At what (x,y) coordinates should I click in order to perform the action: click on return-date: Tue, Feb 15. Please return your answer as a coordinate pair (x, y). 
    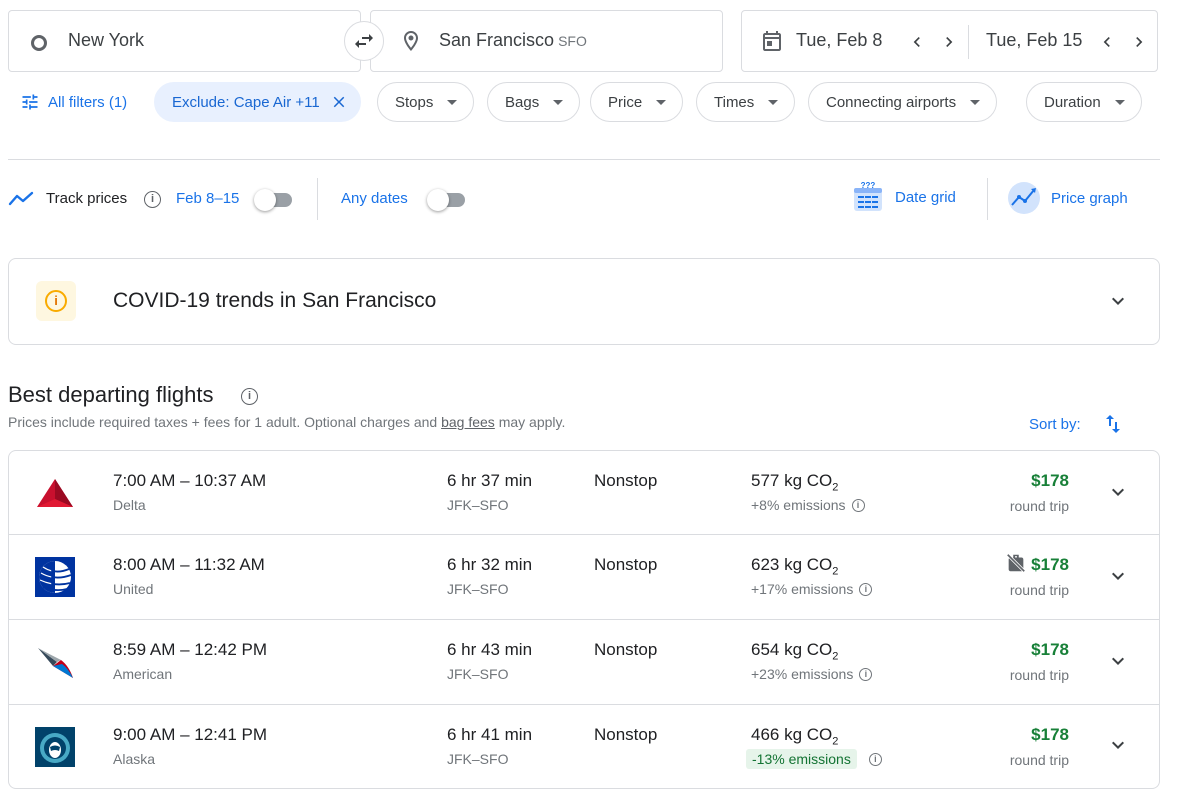
    Looking at the image, I should click on (1034, 40).